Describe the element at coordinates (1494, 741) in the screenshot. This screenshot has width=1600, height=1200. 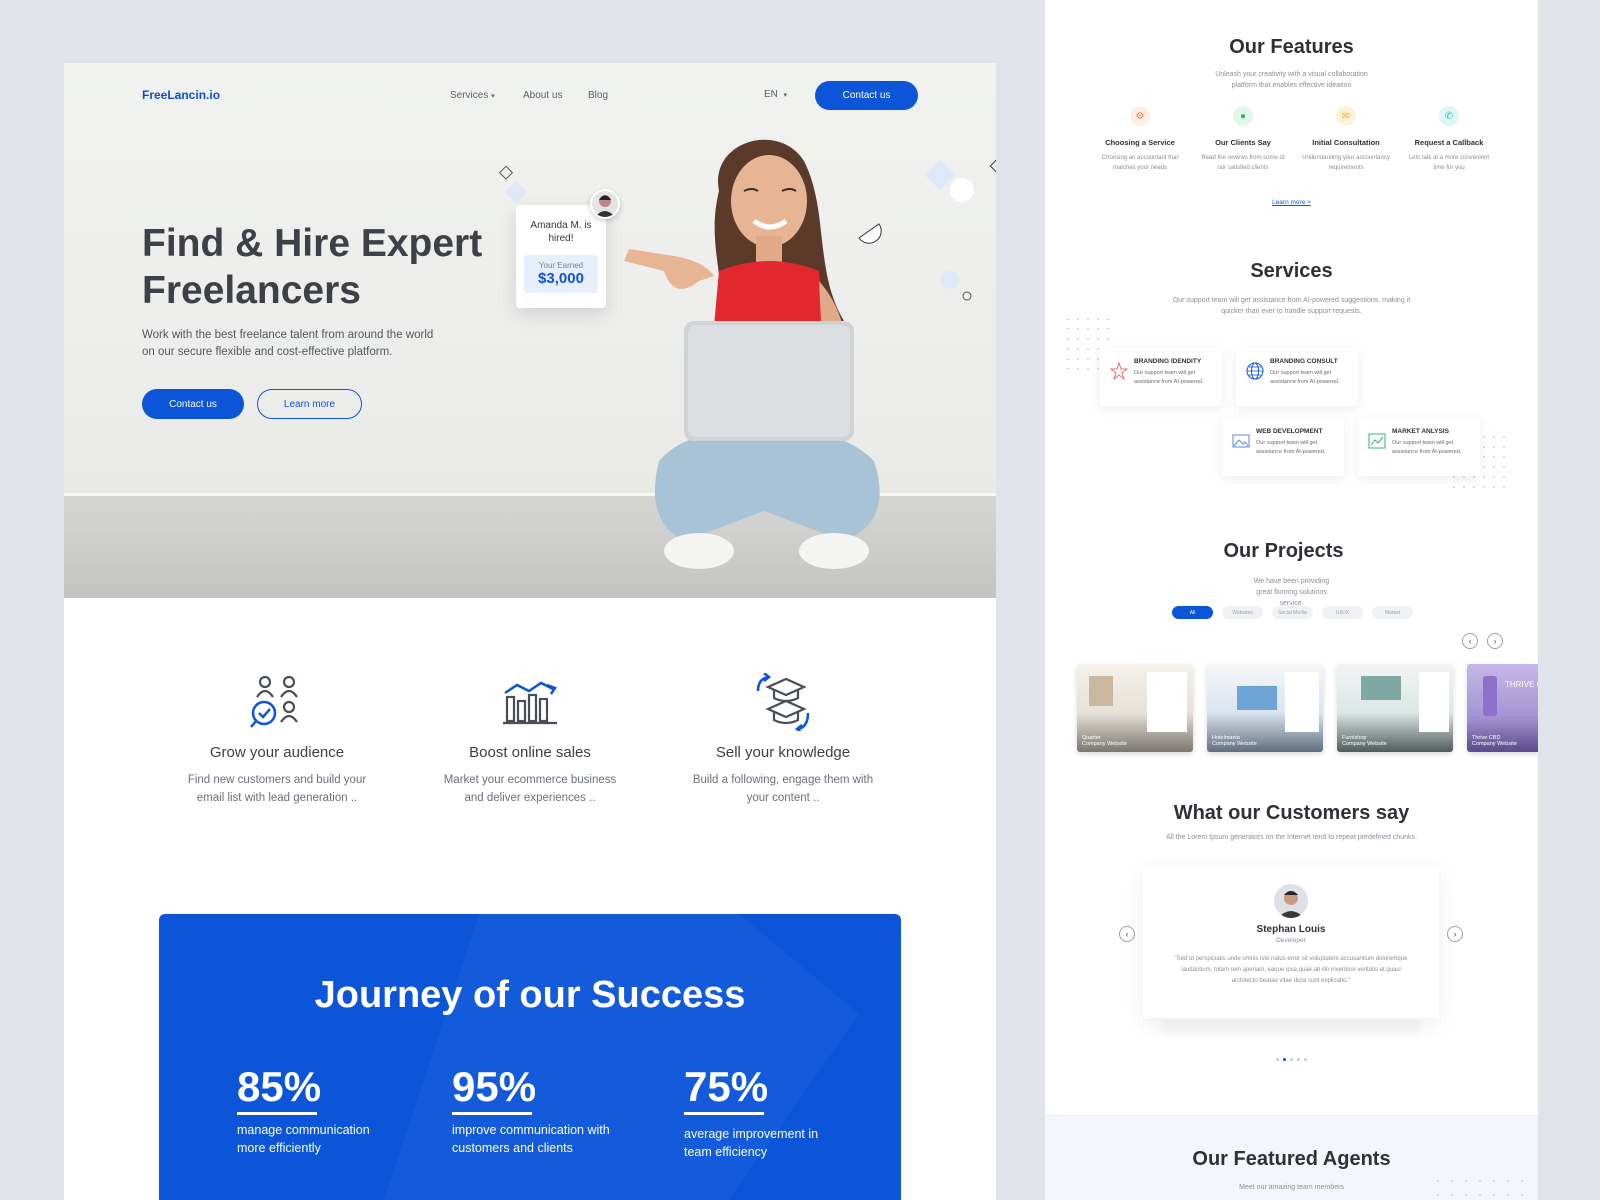
I see `project-caption: Thrive CBD Company Website` at that location.